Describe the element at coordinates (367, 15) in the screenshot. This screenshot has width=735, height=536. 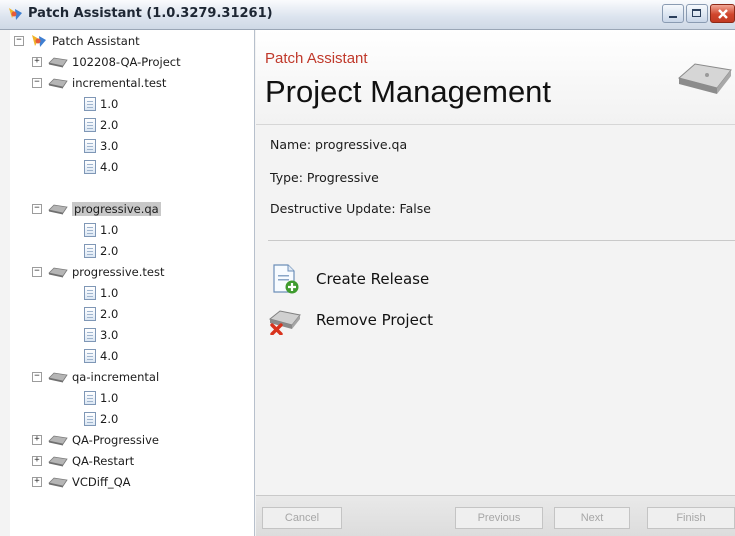
I see `title-bar: Patch Assistant (1.0.3279.31261)` at that location.